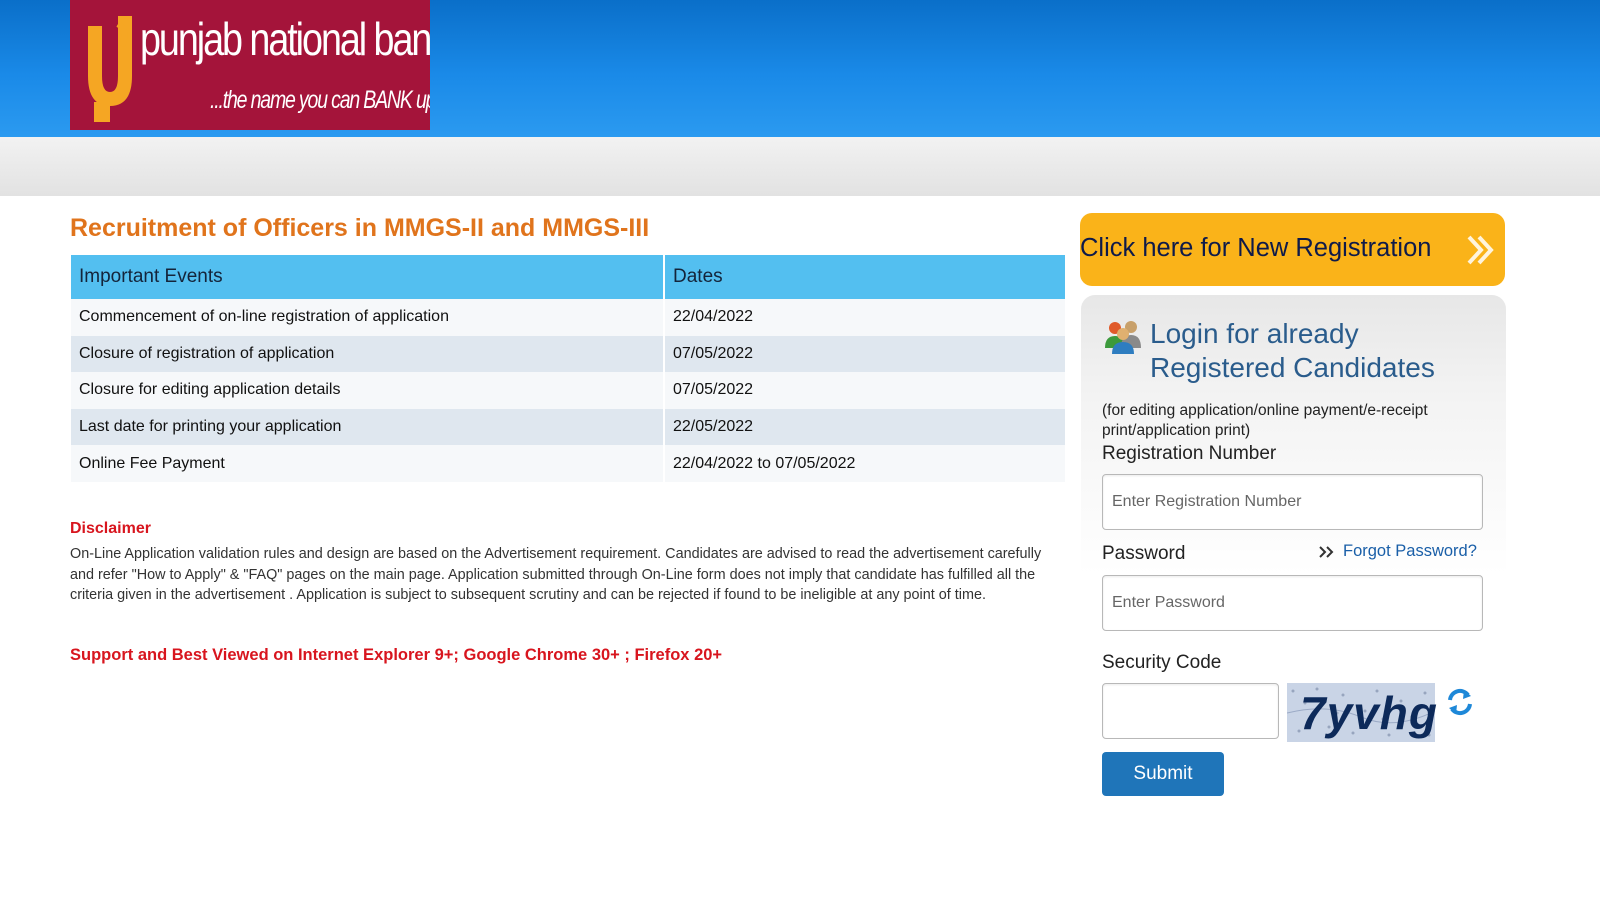 The image size is (1600, 900). Describe the element at coordinates (367, 277) in the screenshot. I see `column-header-events: Important Events` at that location.